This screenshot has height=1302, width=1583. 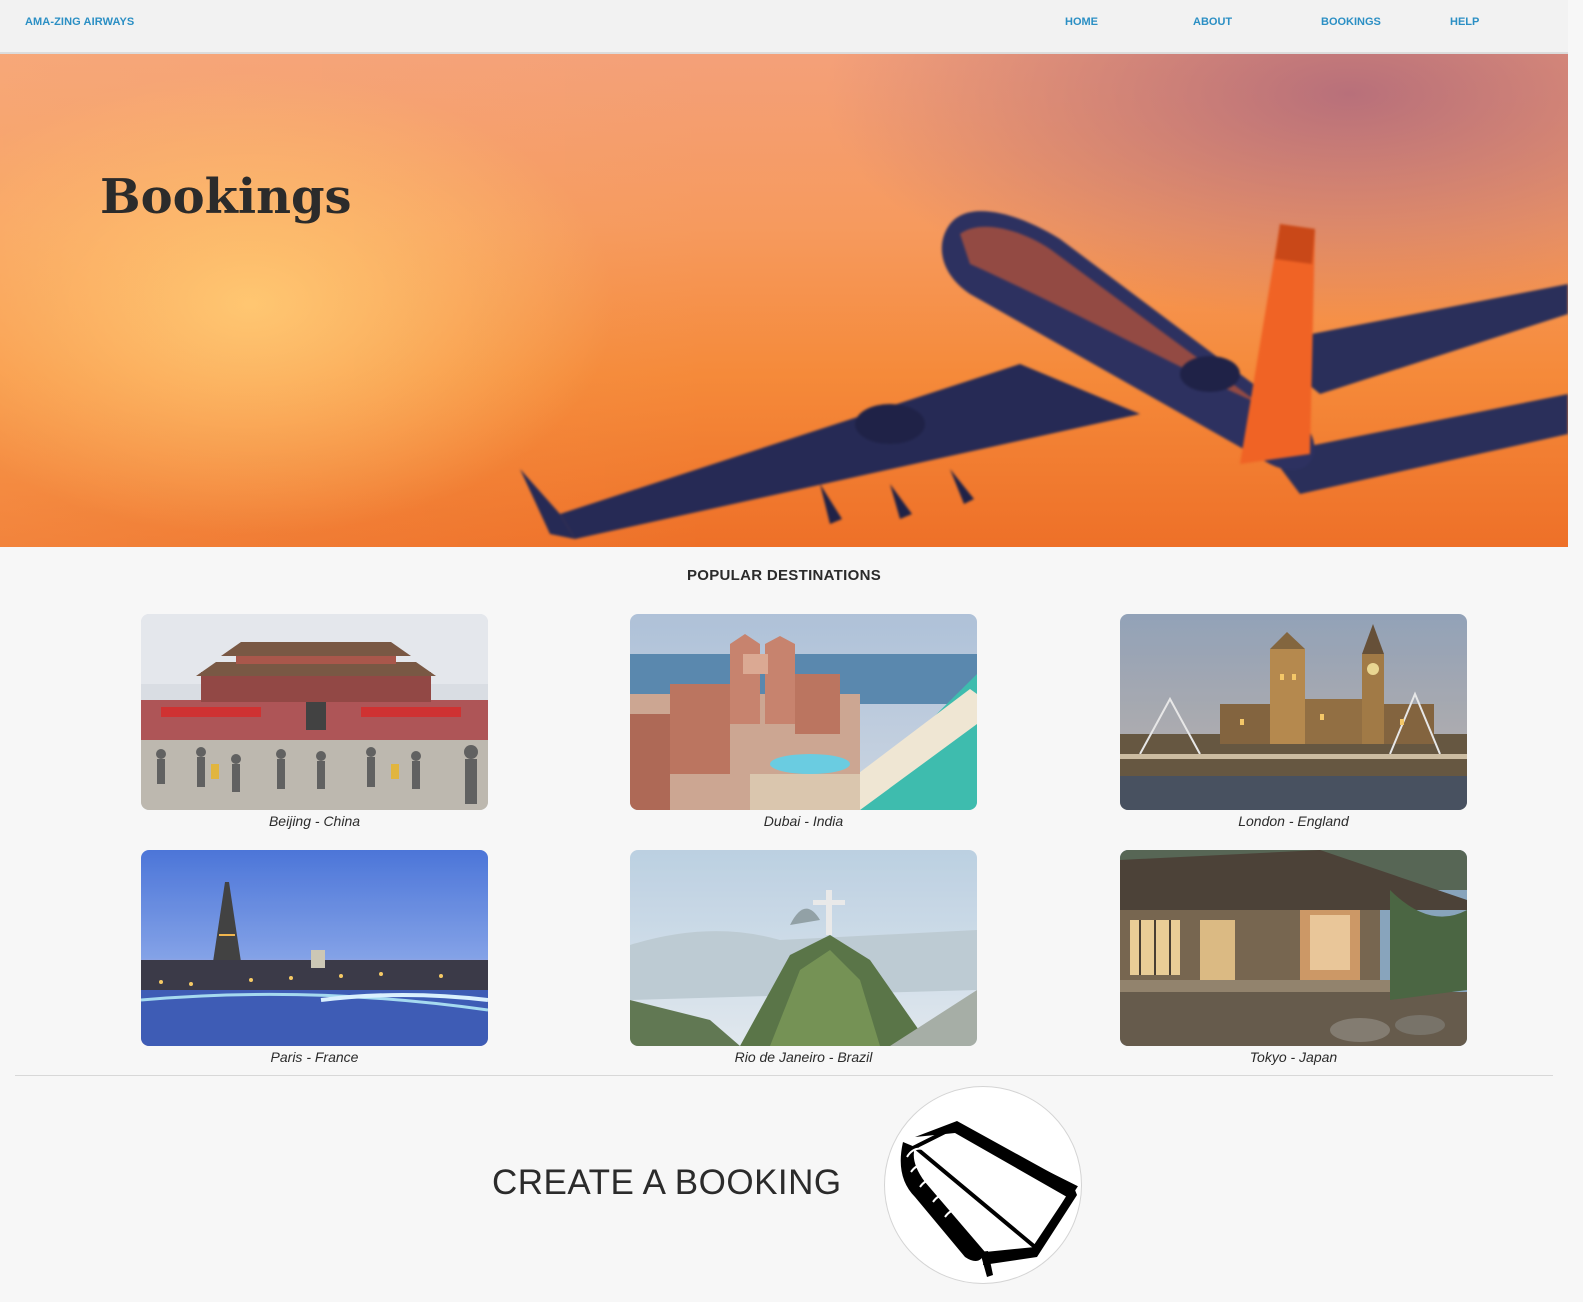 What do you see at coordinates (1351, 22) in the screenshot?
I see `nav-bookings: BOOKINGS` at bounding box center [1351, 22].